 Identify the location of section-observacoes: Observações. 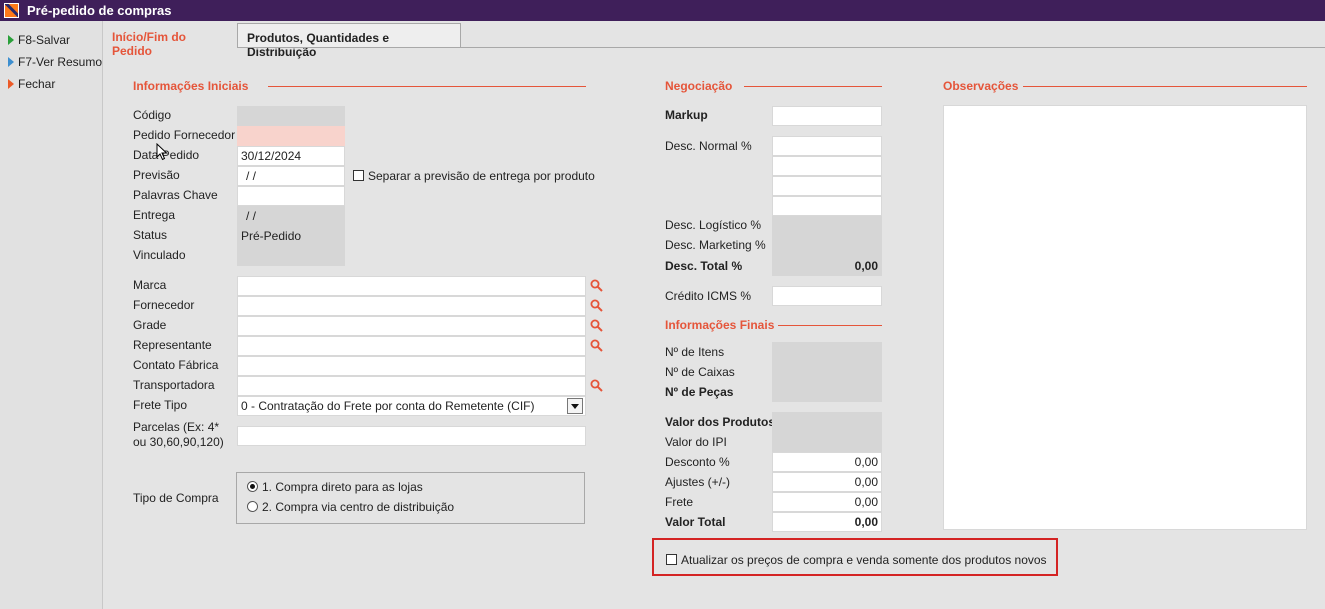
(981, 86).